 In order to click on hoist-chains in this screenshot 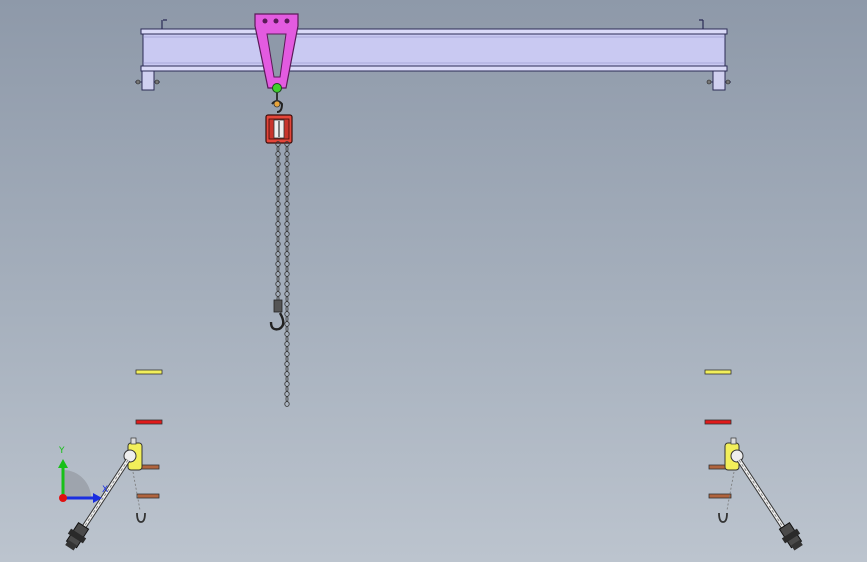, I will do `click(282, 274)`.